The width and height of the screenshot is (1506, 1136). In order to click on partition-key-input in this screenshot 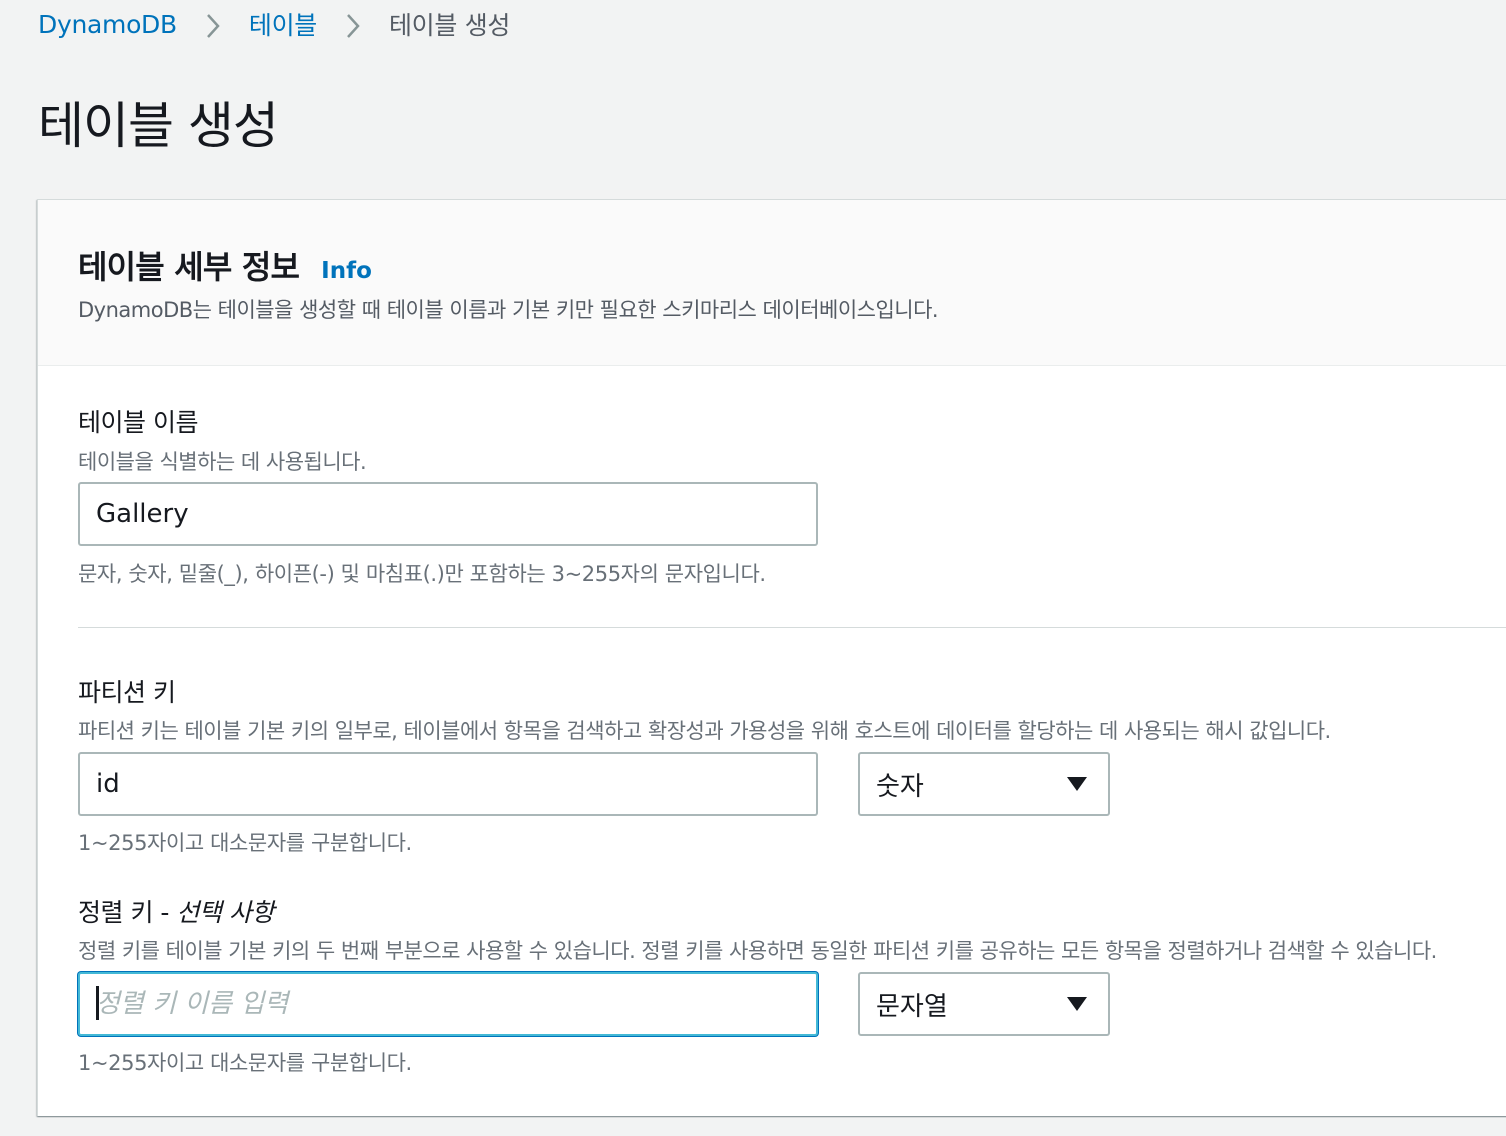, I will do `click(448, 784)`.